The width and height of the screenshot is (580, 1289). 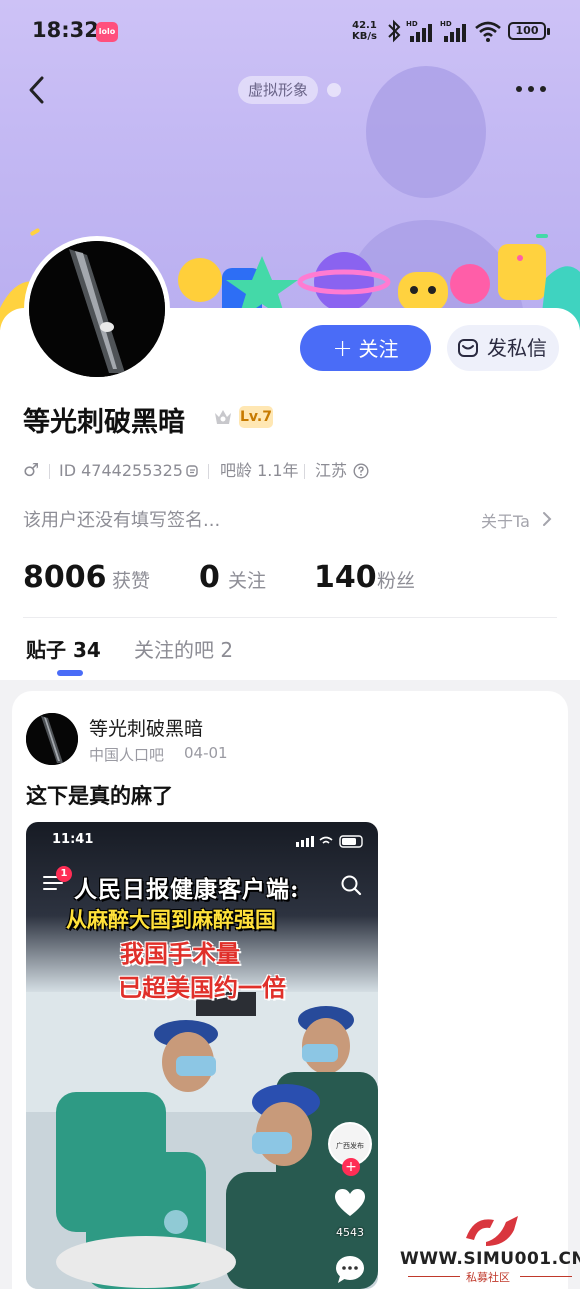 What do you see at coordinates (31, 470) in the screenshot?
I see `gender-male-icon: ♂` at bounding box center [31, 470].